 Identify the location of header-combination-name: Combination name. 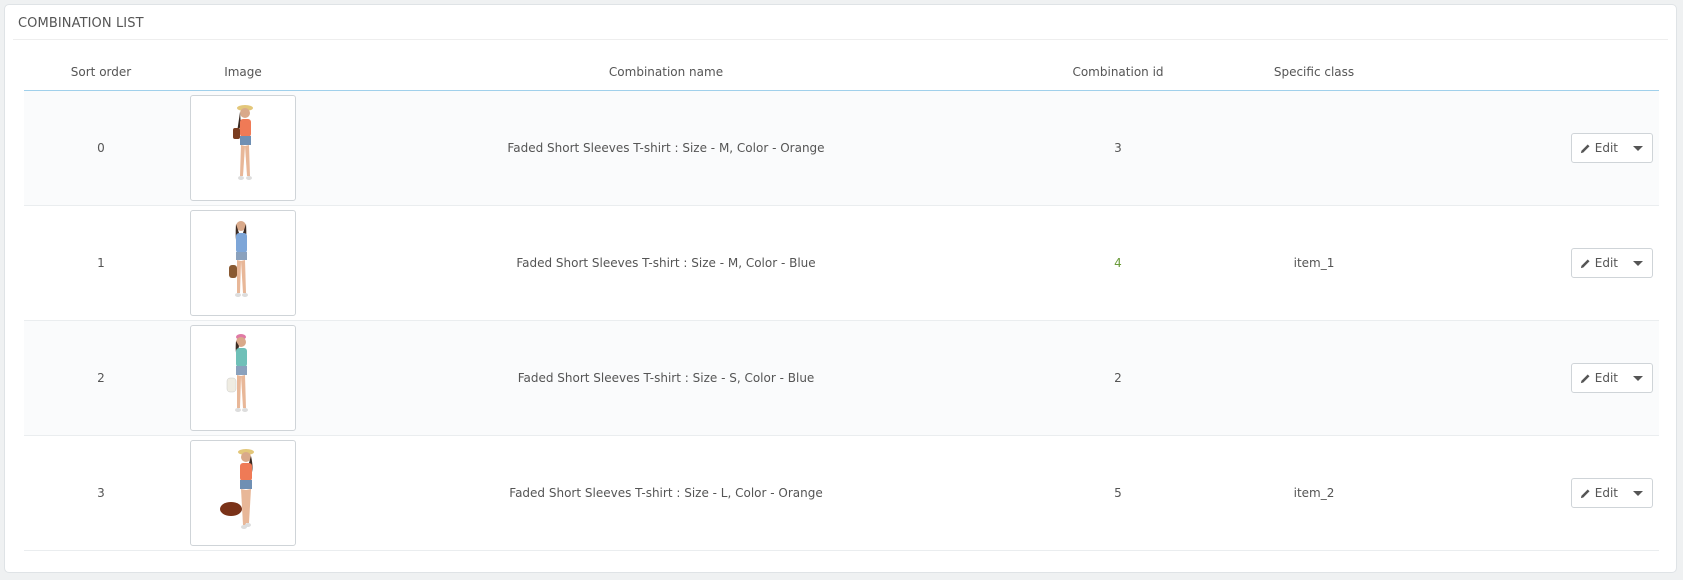
(666, 72).